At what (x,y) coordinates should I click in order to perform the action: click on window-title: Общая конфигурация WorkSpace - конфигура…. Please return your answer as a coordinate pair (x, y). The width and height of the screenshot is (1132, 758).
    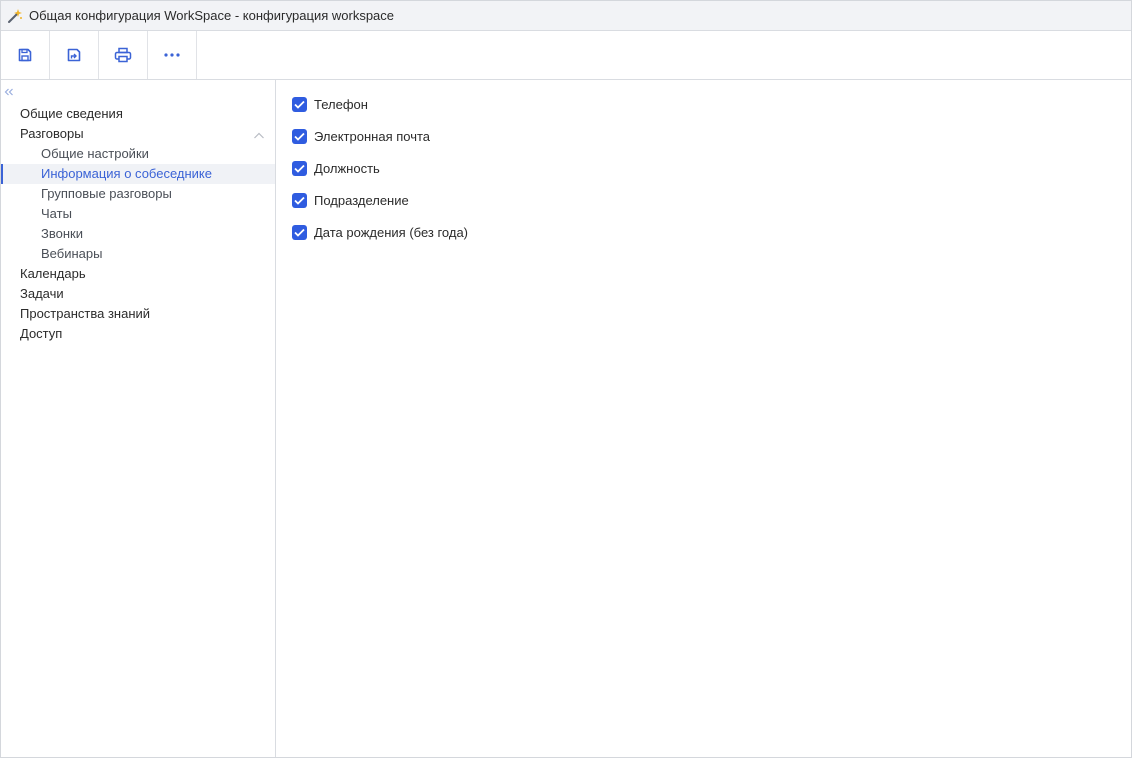
    Looking at the image, I should click on (212, 15).